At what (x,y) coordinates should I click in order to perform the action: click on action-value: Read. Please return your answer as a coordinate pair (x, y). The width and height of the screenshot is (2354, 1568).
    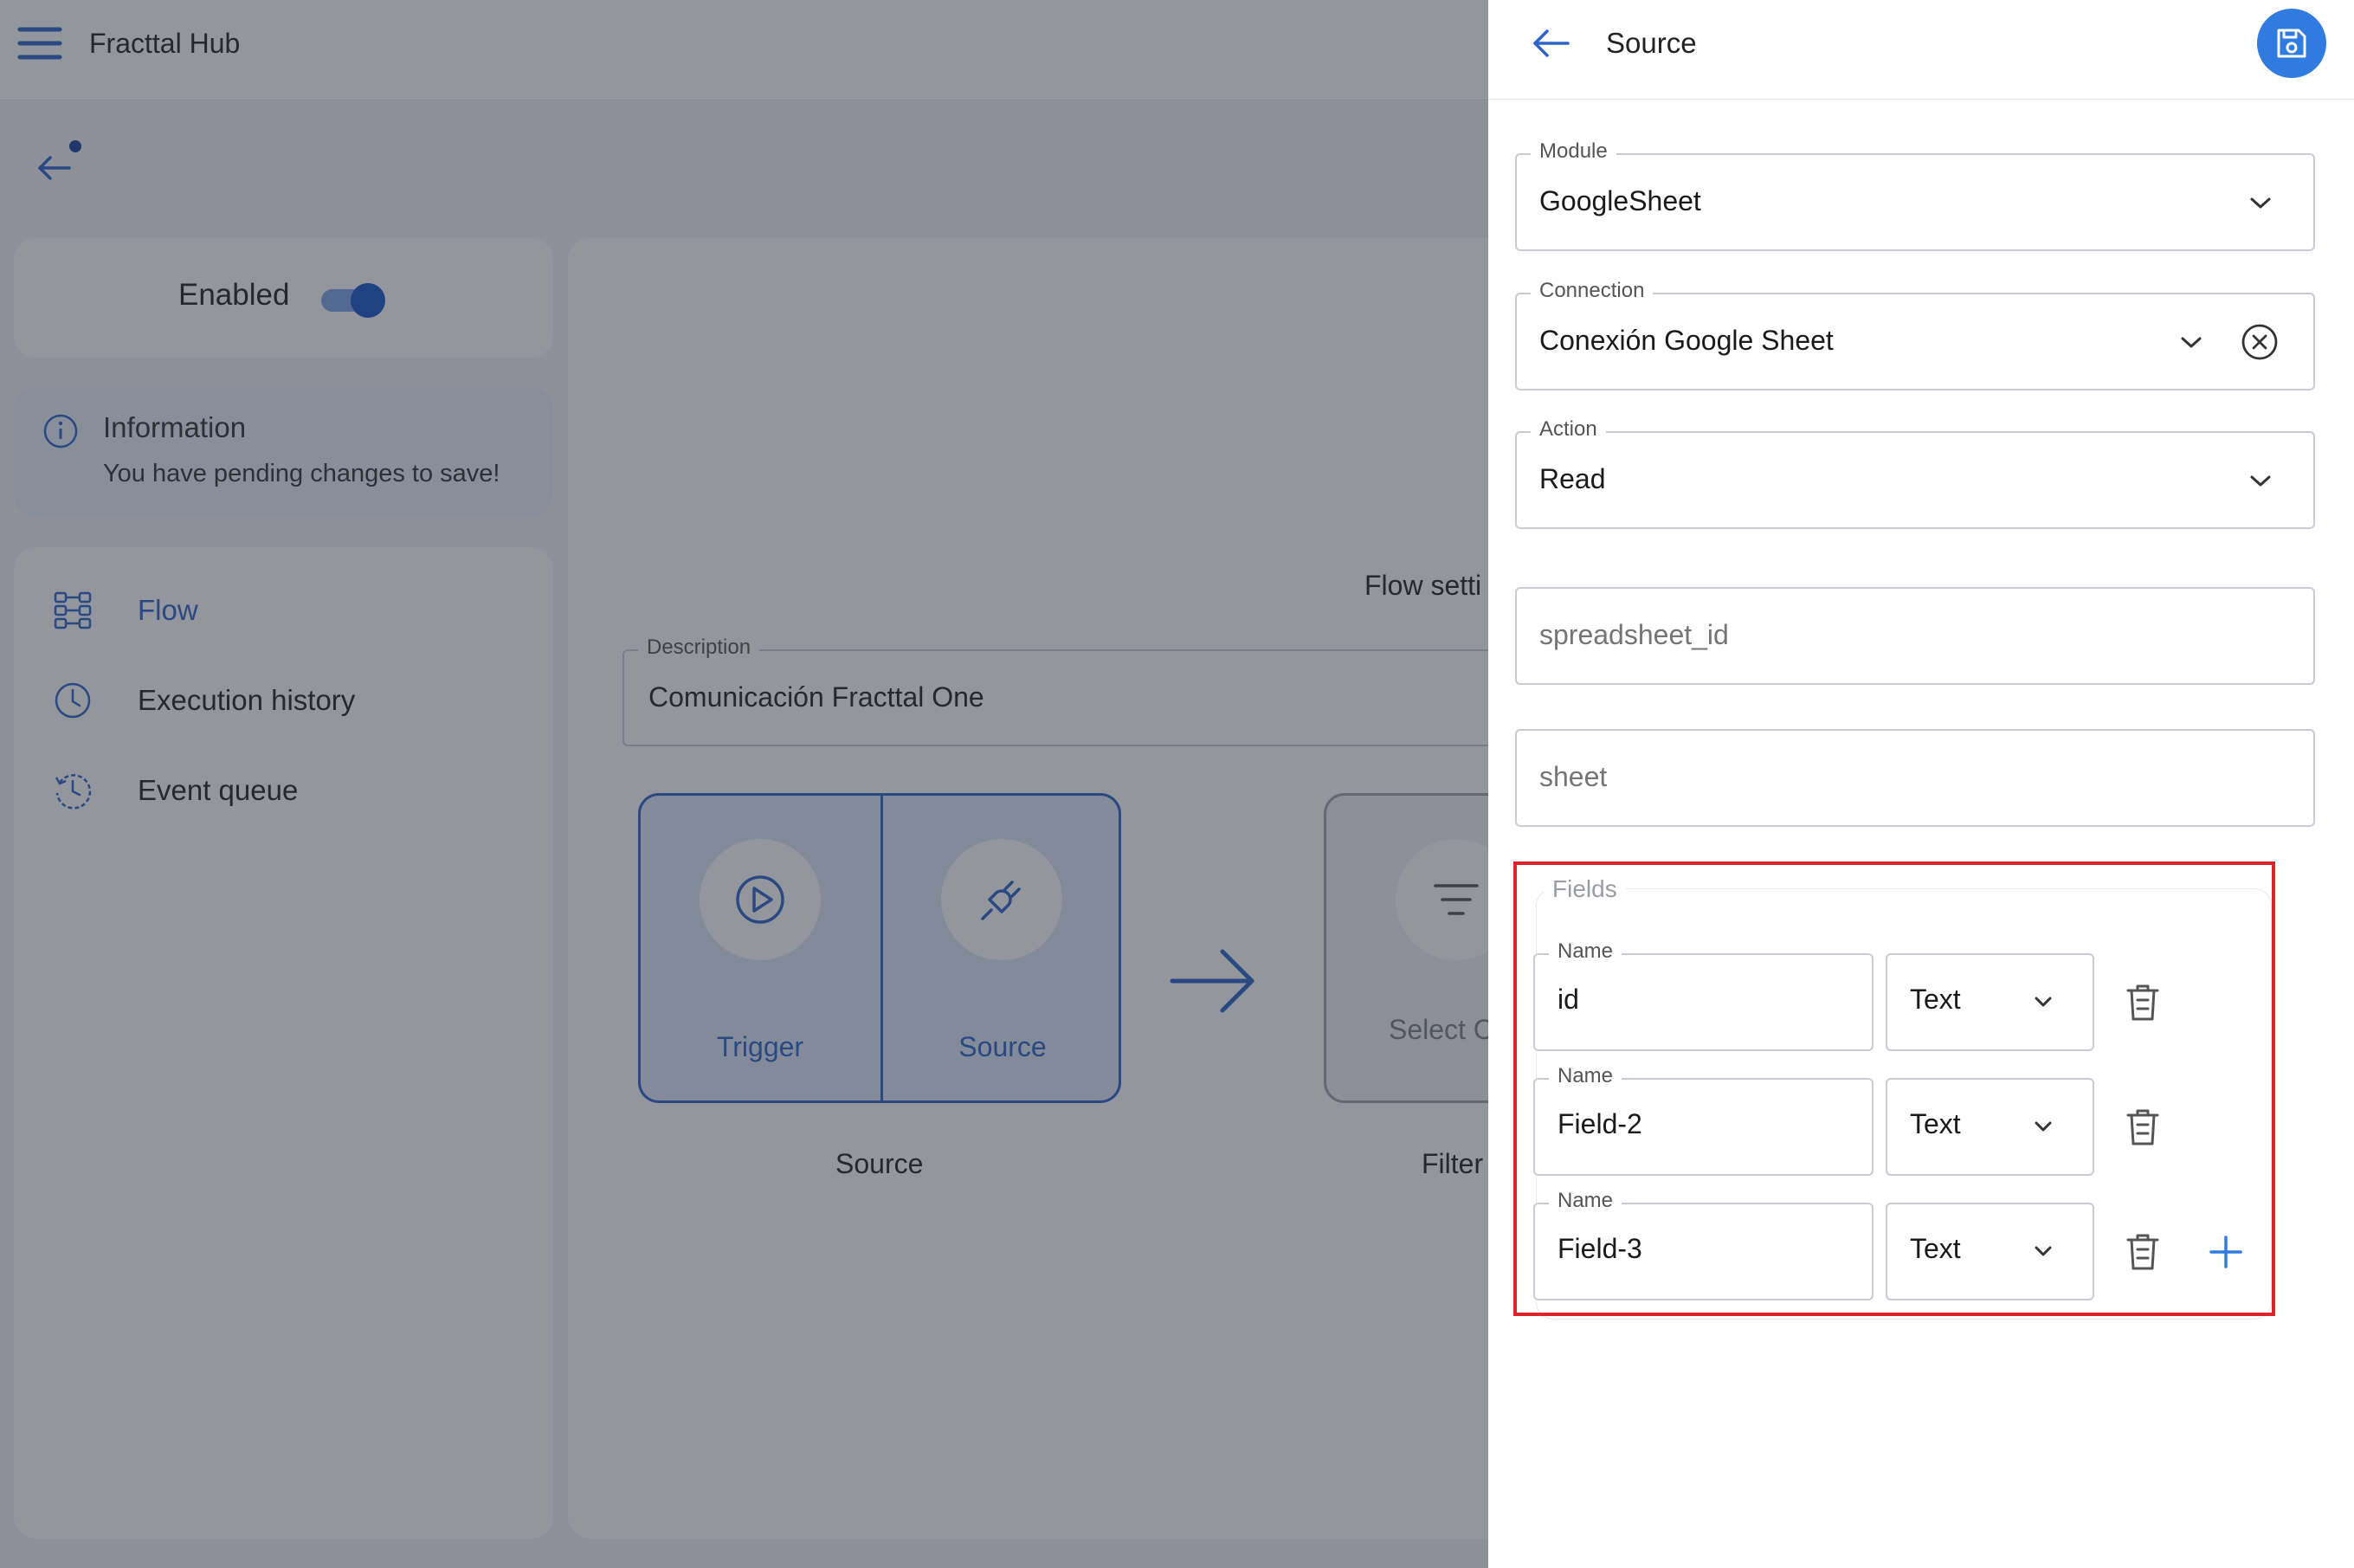
    Looking at the image, I should click on (1573, 479).